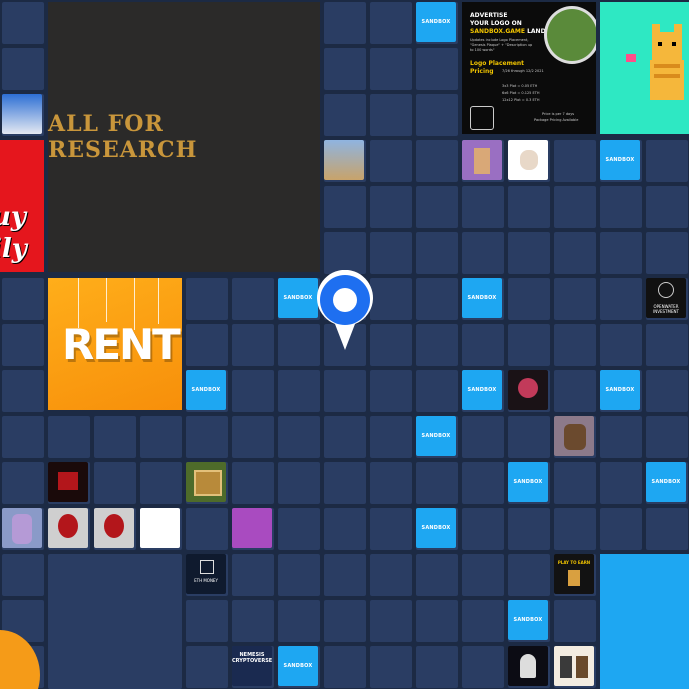  I want to click on land-tile-punk, so click(482, 160).